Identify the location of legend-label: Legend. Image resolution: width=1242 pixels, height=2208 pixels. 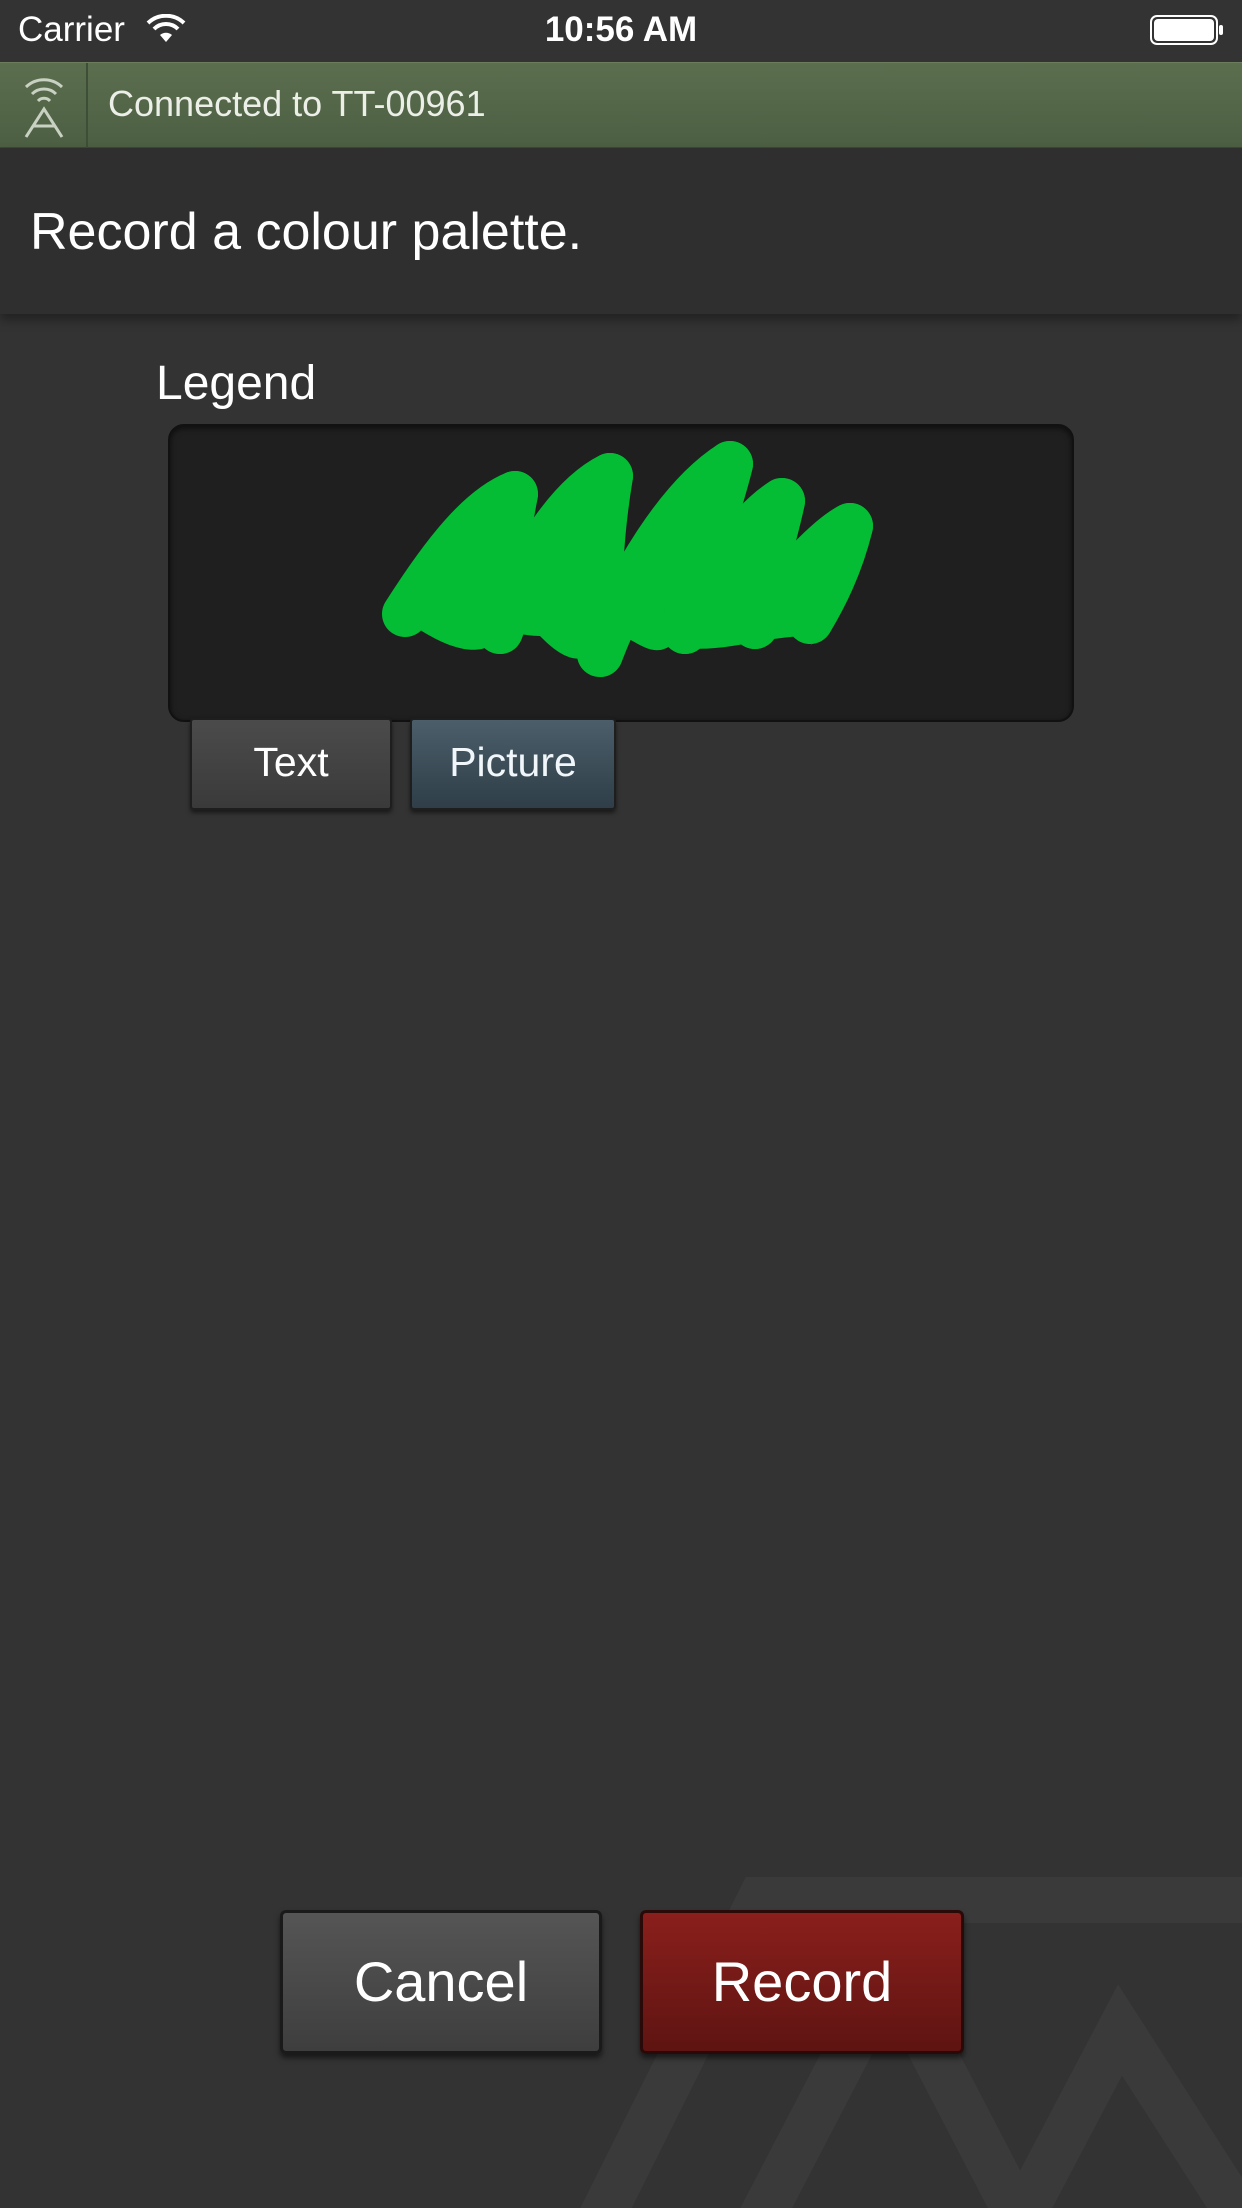
(236, 383).